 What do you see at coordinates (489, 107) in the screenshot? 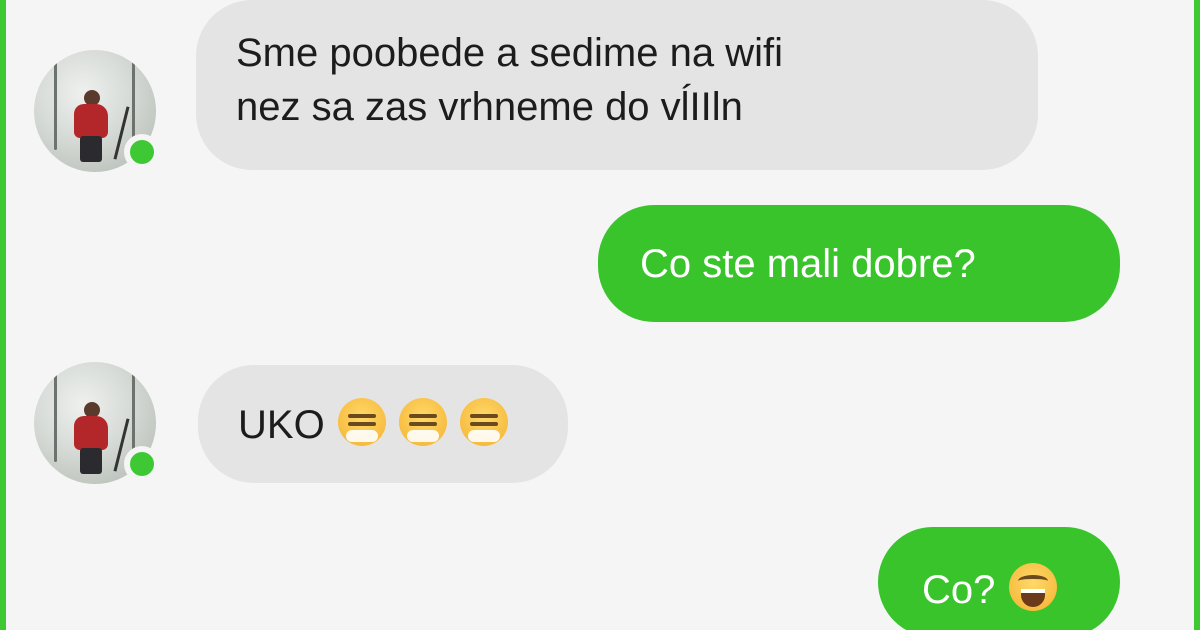
I see `message-text-line: nez sa zas vrhneme do vĺIIln` at bounding box center [489, 107].